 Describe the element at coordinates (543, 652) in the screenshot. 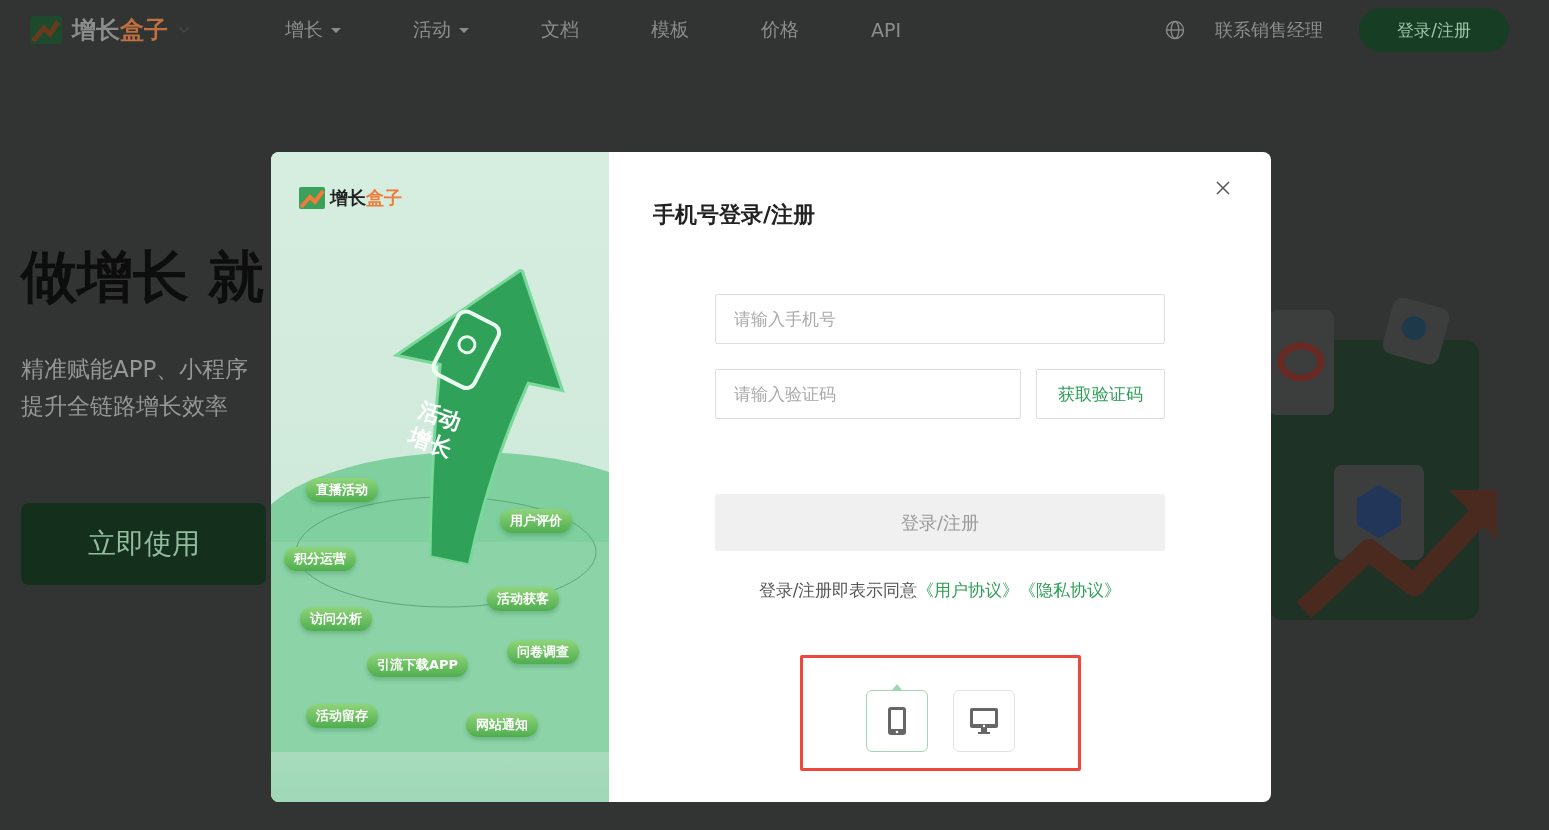

I see `feature-tag: 问卷调查` at that location.